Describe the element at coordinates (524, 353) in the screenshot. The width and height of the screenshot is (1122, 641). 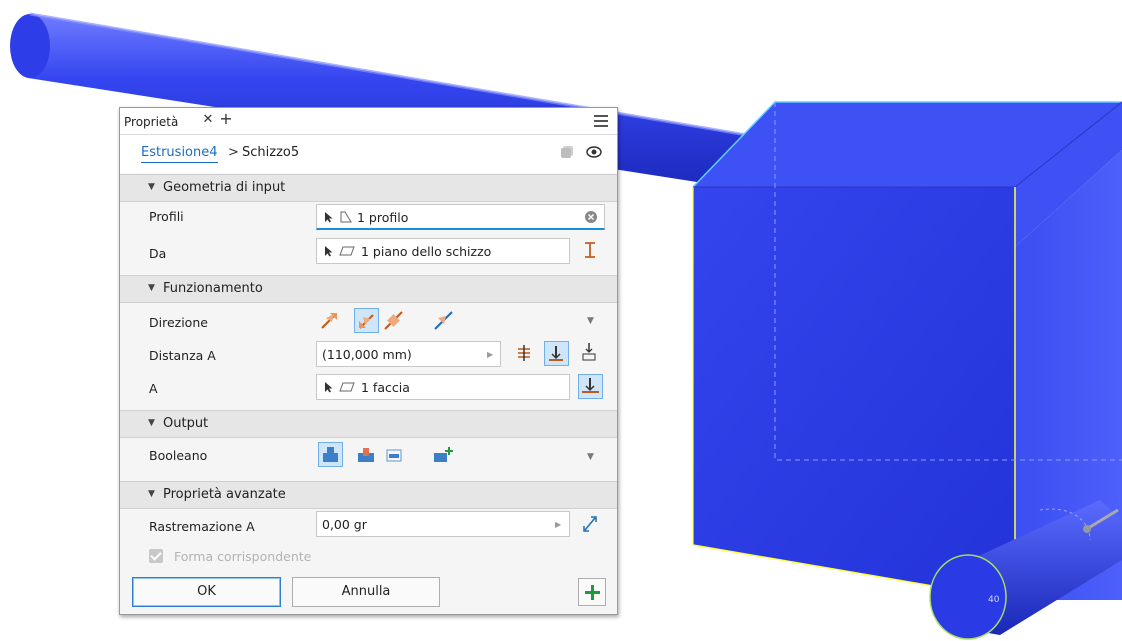
I see `extent-distance-icon` at that location.